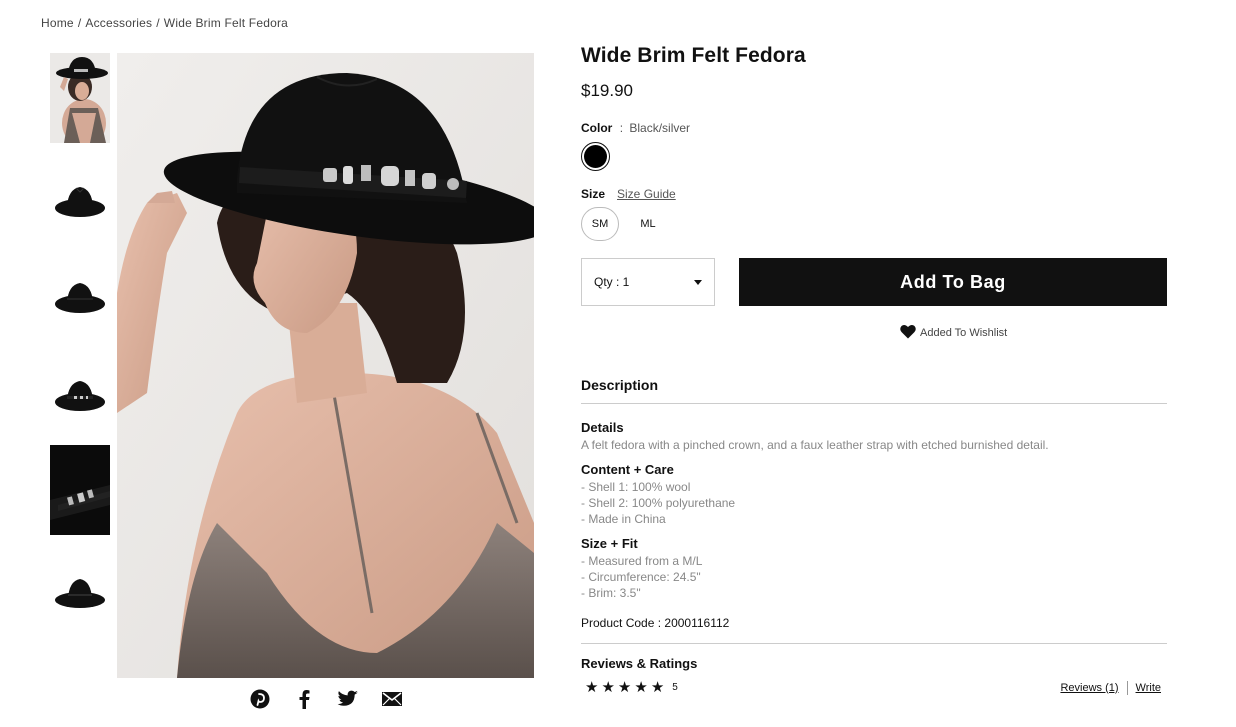 The image size is (1236, 727). What do you see at coordinates (80, 392) in the screenshot?
I see `thumbnail-hat-strap` at bounding box center [80, 392].